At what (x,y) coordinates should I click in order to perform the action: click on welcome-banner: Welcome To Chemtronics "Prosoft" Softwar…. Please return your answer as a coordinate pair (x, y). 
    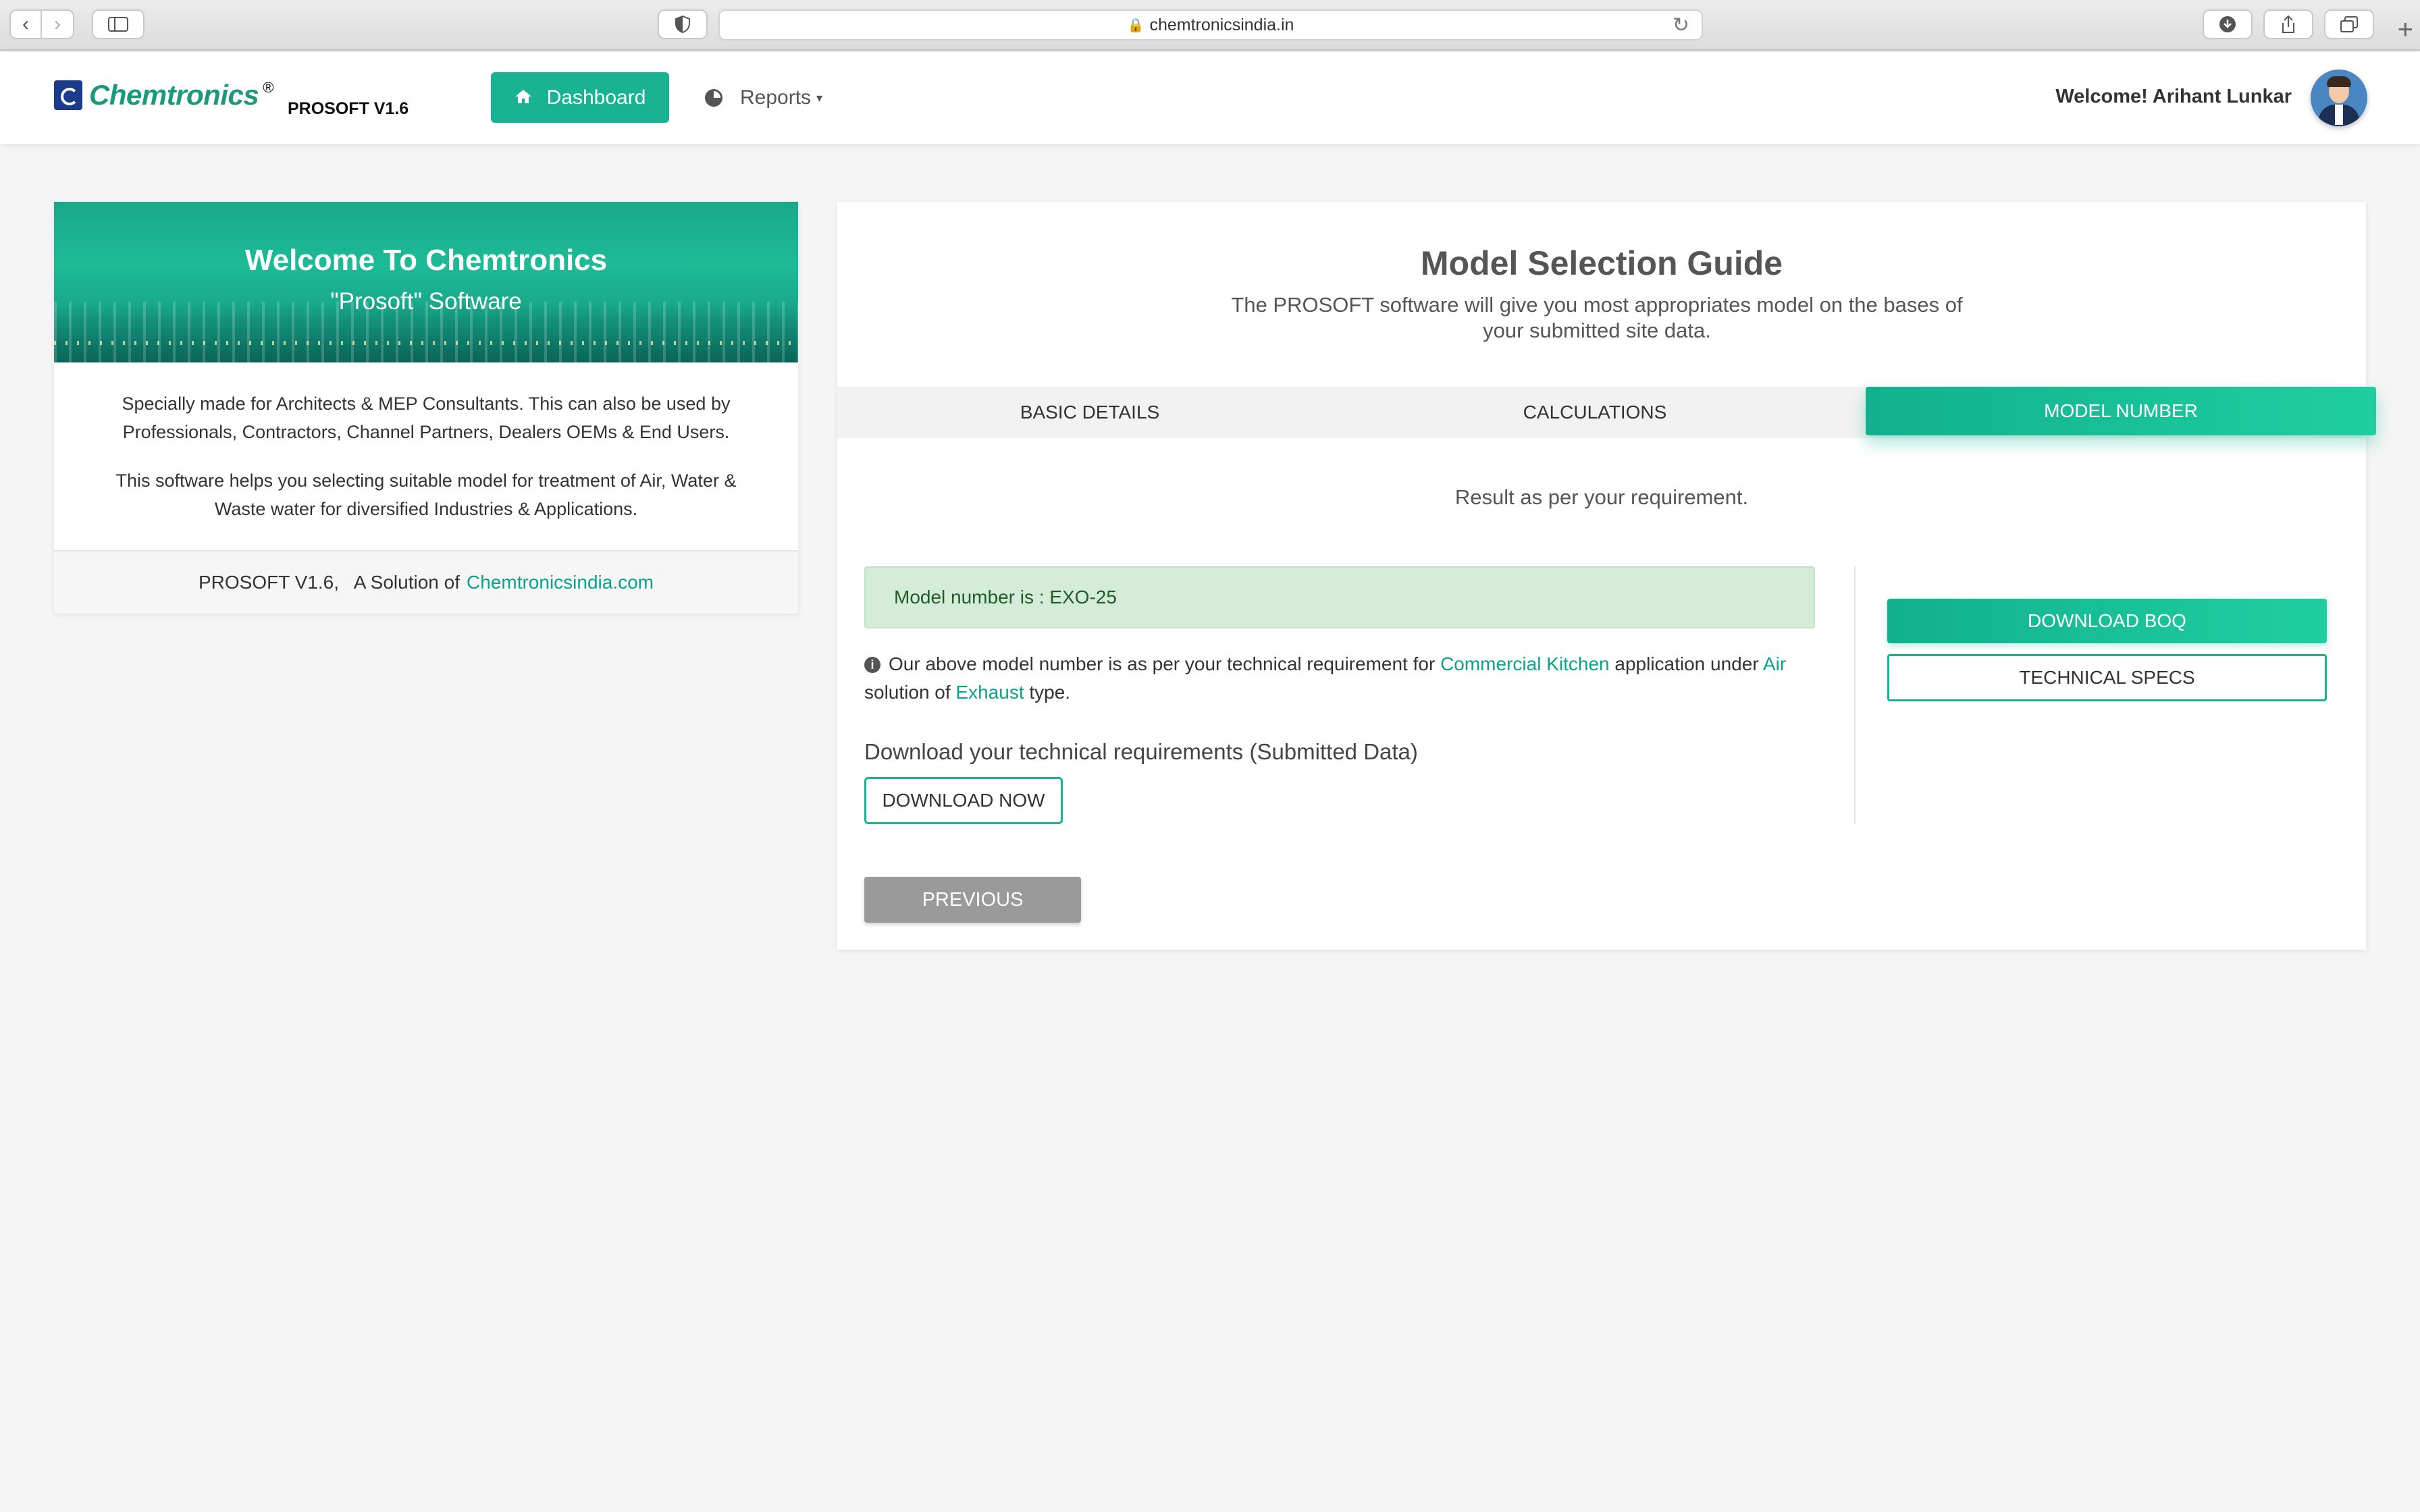
    Looking at the image, I should click on (426, 282).